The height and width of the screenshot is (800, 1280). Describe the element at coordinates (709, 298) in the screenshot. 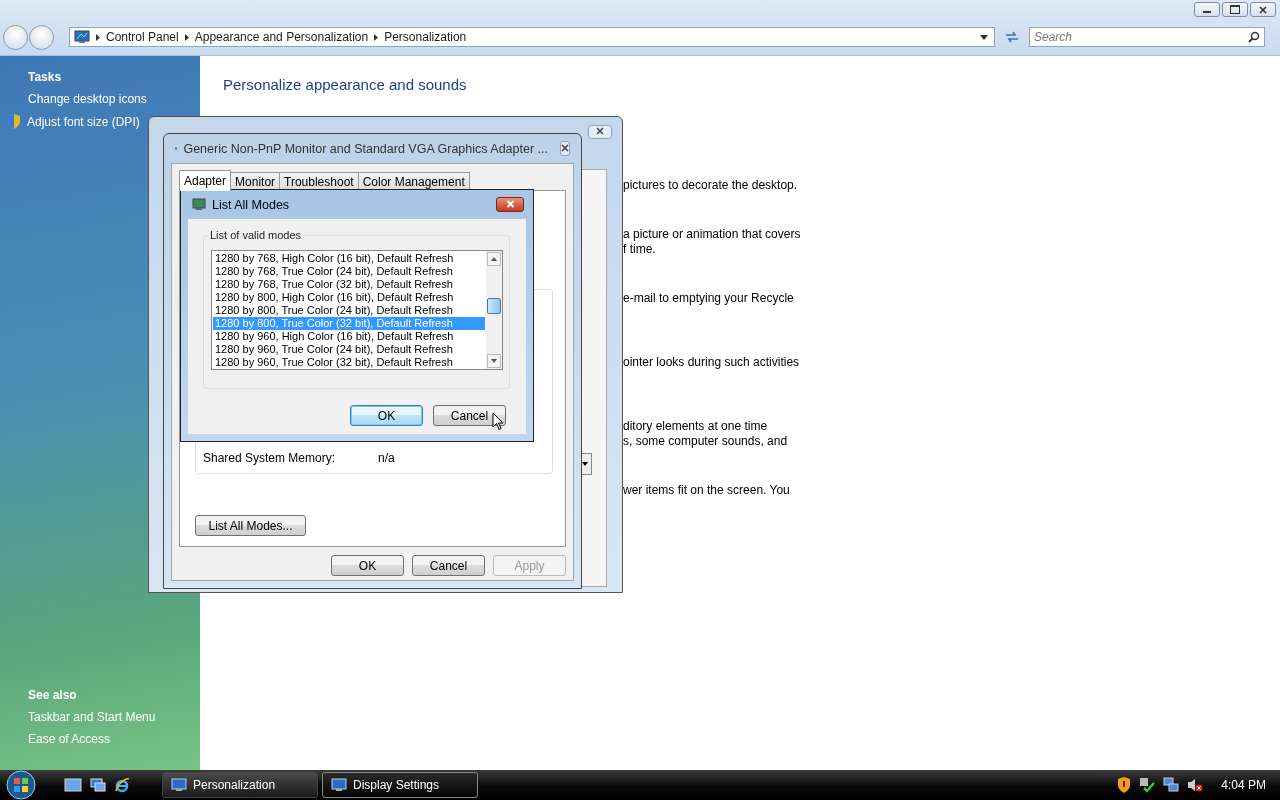

I see `description-text: e-mail to emptying your Recycle` at that location.